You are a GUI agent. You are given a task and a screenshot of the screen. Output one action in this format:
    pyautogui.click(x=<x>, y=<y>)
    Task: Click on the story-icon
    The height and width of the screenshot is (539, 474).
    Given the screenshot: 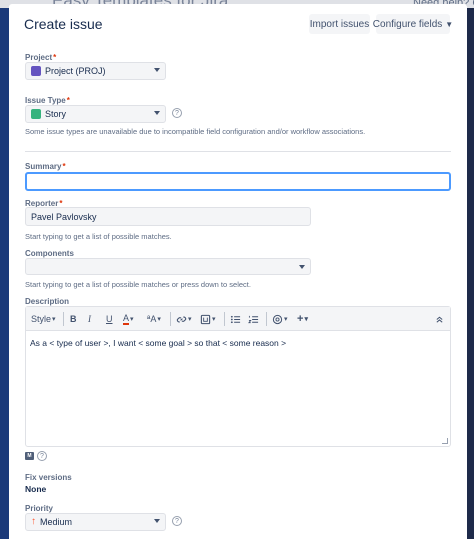 What is the action you would take?
    pyautogui.click(x=36, y=114)
    